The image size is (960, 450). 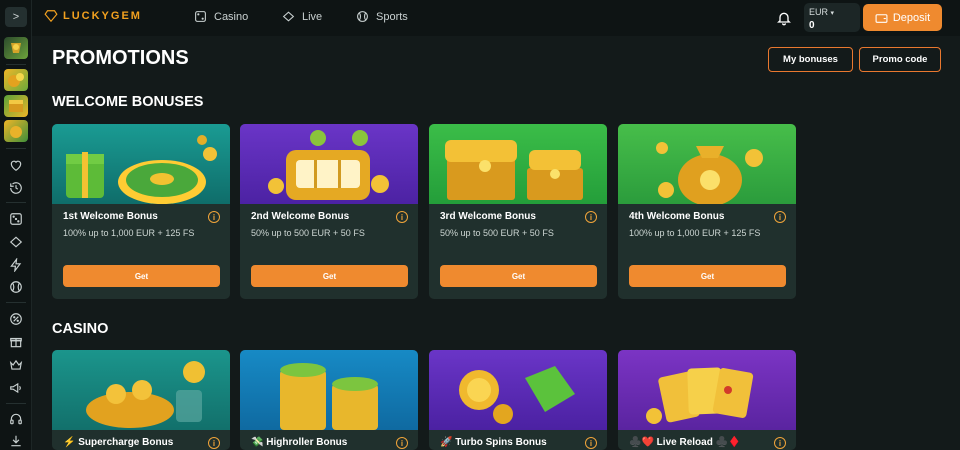 What do you see at coordinates (312, 16) in the screenshot?
I see `nav-label: Live` at bounding box center [312, 16].